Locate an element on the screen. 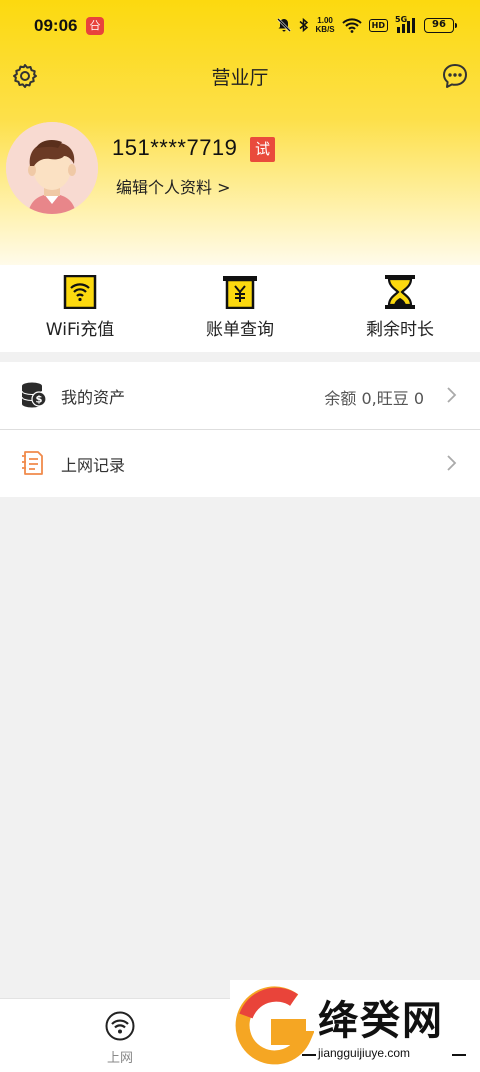  assets-balance: 余额 0,旺豆 0 is located at coordinates (374, 398).